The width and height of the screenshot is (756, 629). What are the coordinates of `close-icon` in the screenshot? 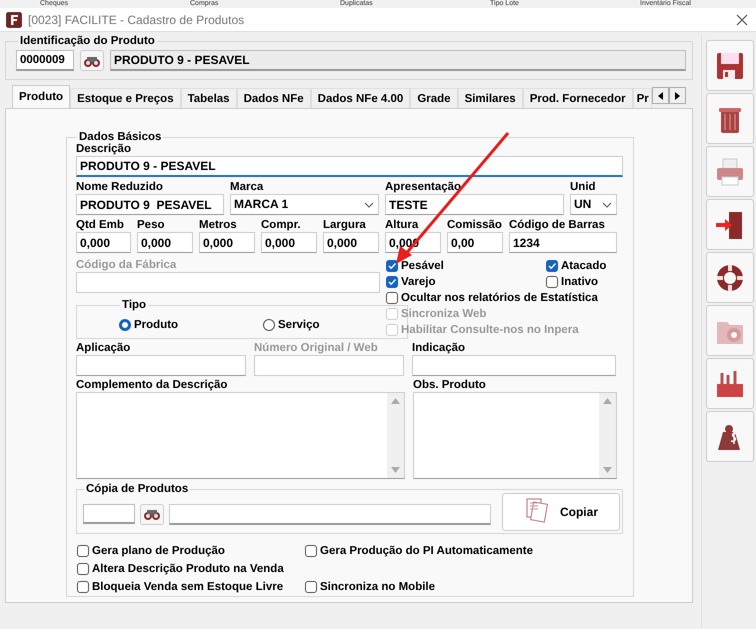 It's located at (742, 20).